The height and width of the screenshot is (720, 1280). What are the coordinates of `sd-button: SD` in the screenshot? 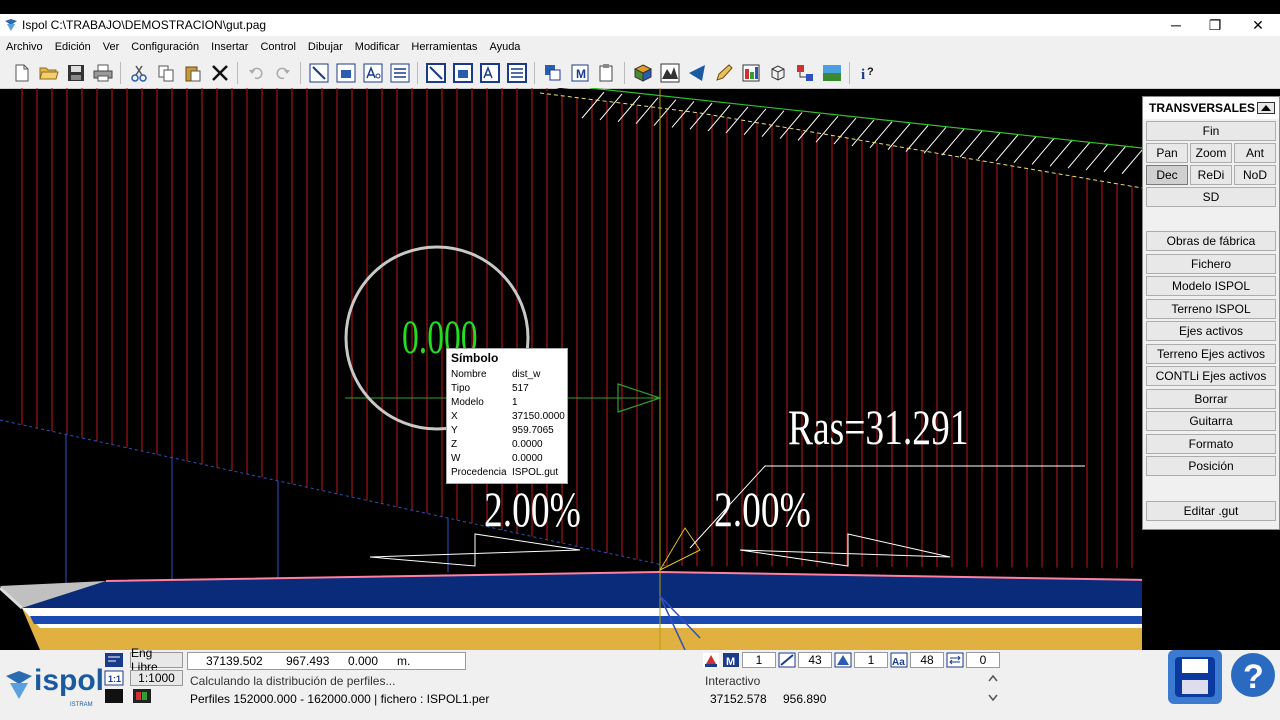 It's located at (1211, 197).